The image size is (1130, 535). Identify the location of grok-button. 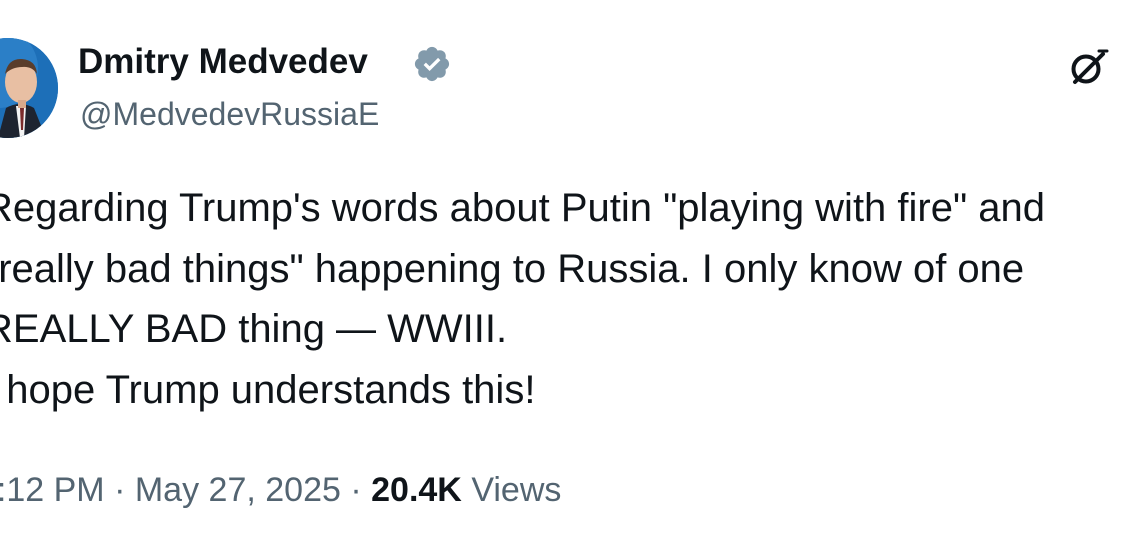
(1088, 68).